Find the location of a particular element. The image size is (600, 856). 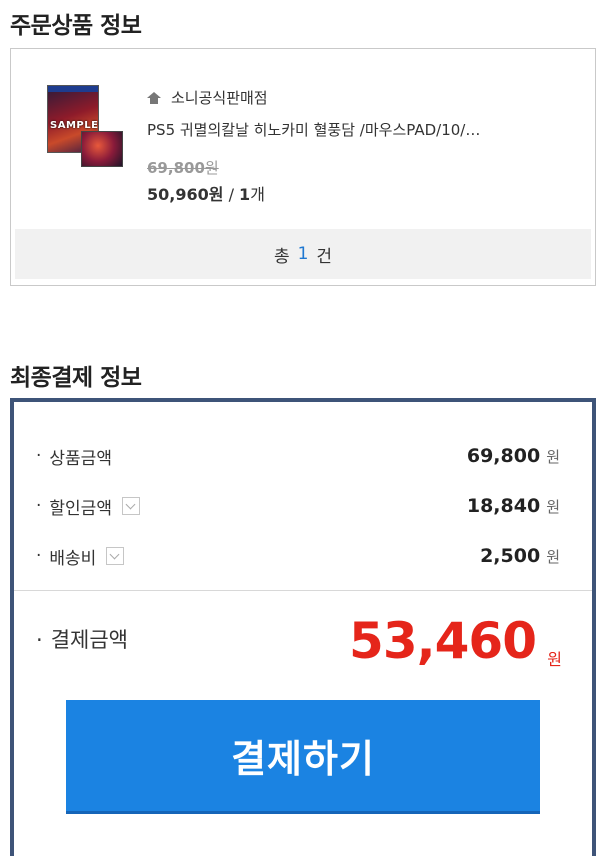

store-row: 소니공식판매점 is located at coordinates (207, 97).